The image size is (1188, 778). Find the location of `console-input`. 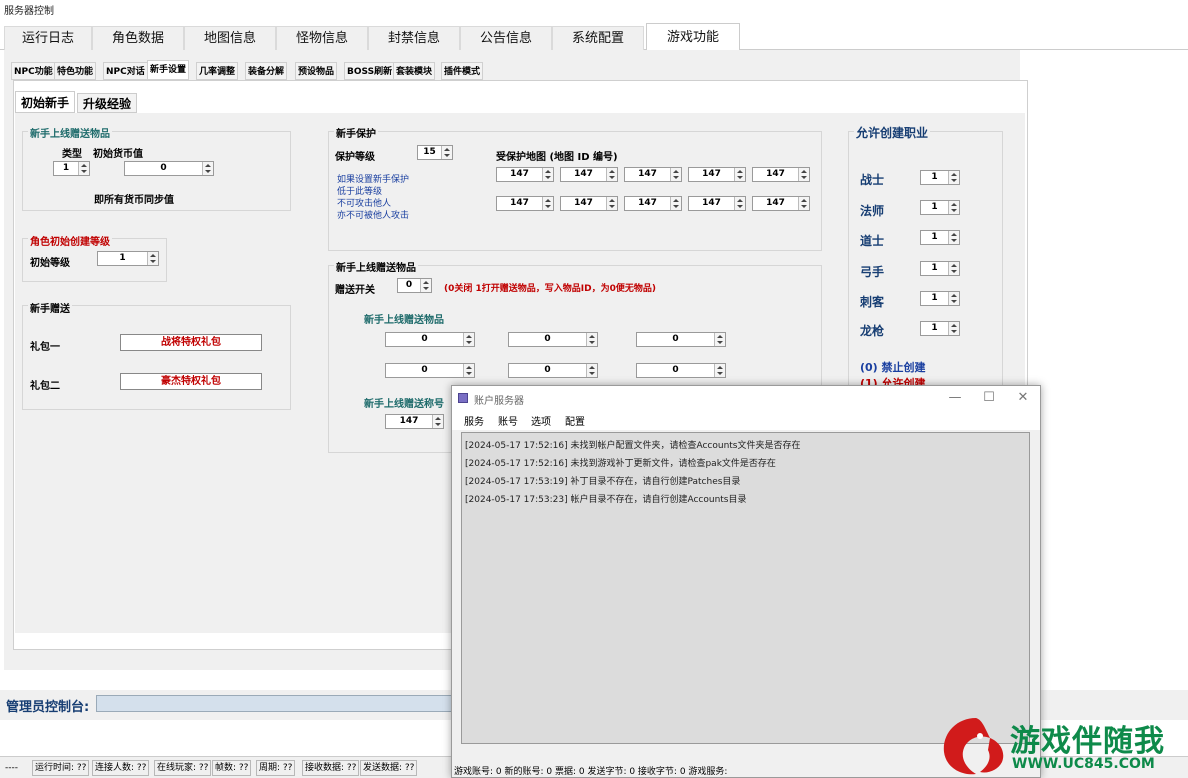

console-input is located at coordinates (286, 703).